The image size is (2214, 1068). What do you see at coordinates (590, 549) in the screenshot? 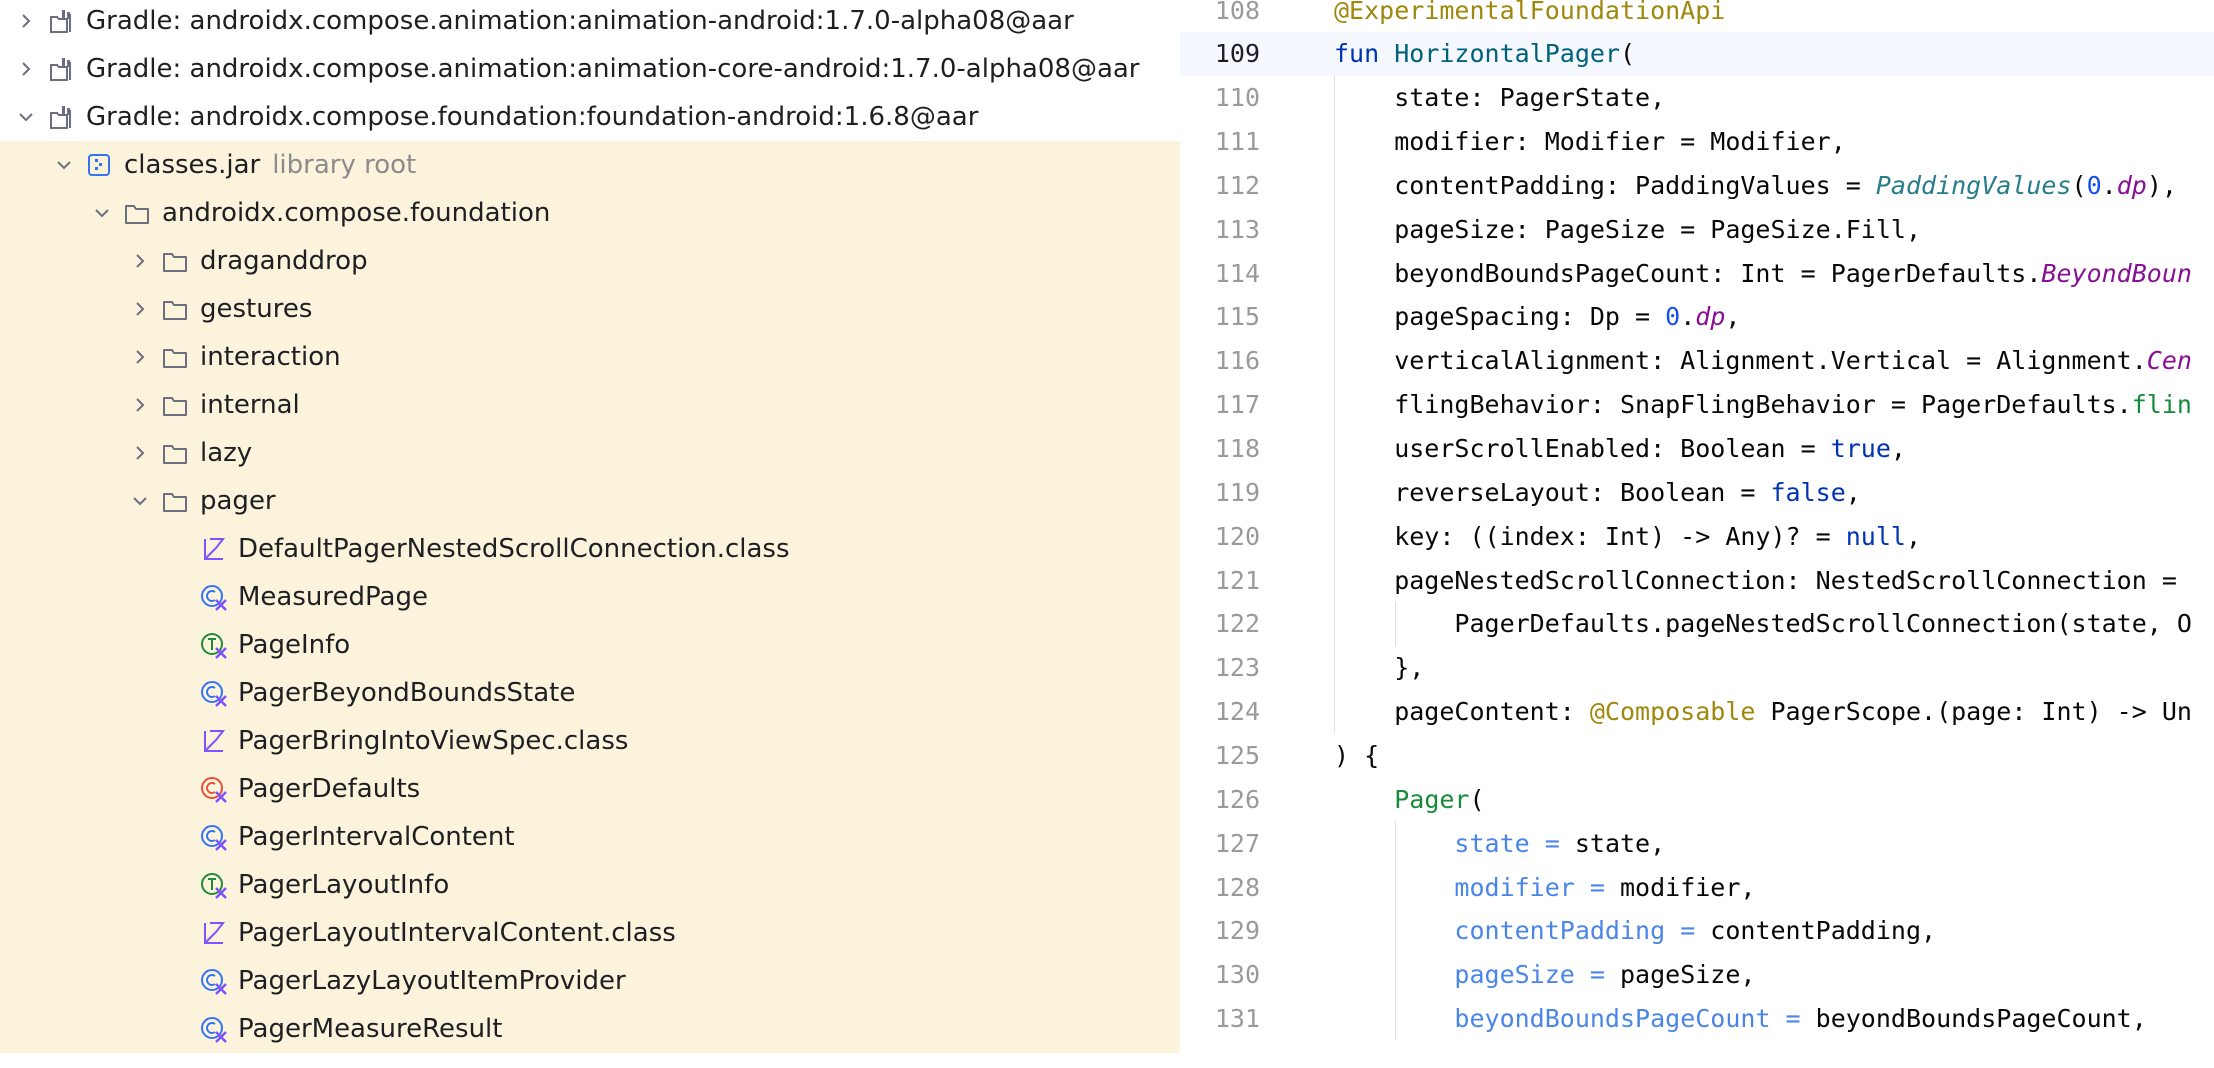
I see `tree-row: DefaultPagerNestedScrollConnection.class` at bounding box center [590, 549].